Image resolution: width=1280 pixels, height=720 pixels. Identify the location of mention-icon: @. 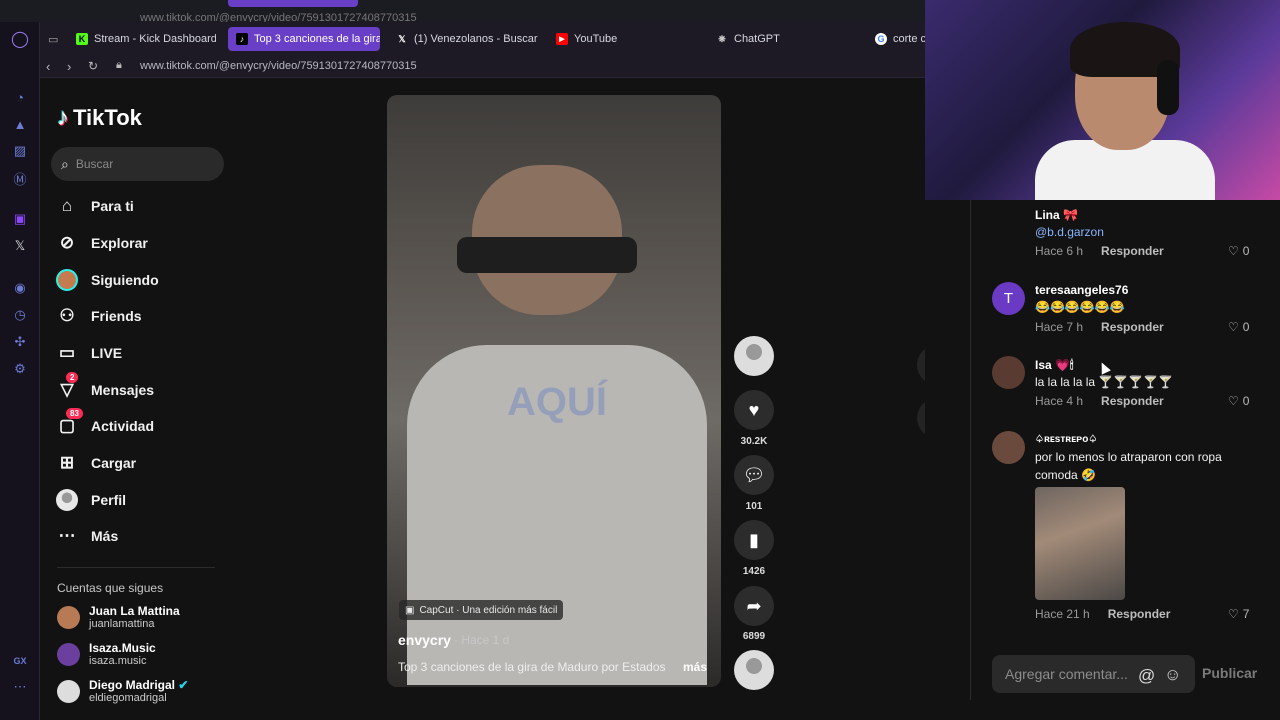
(1146, 676).